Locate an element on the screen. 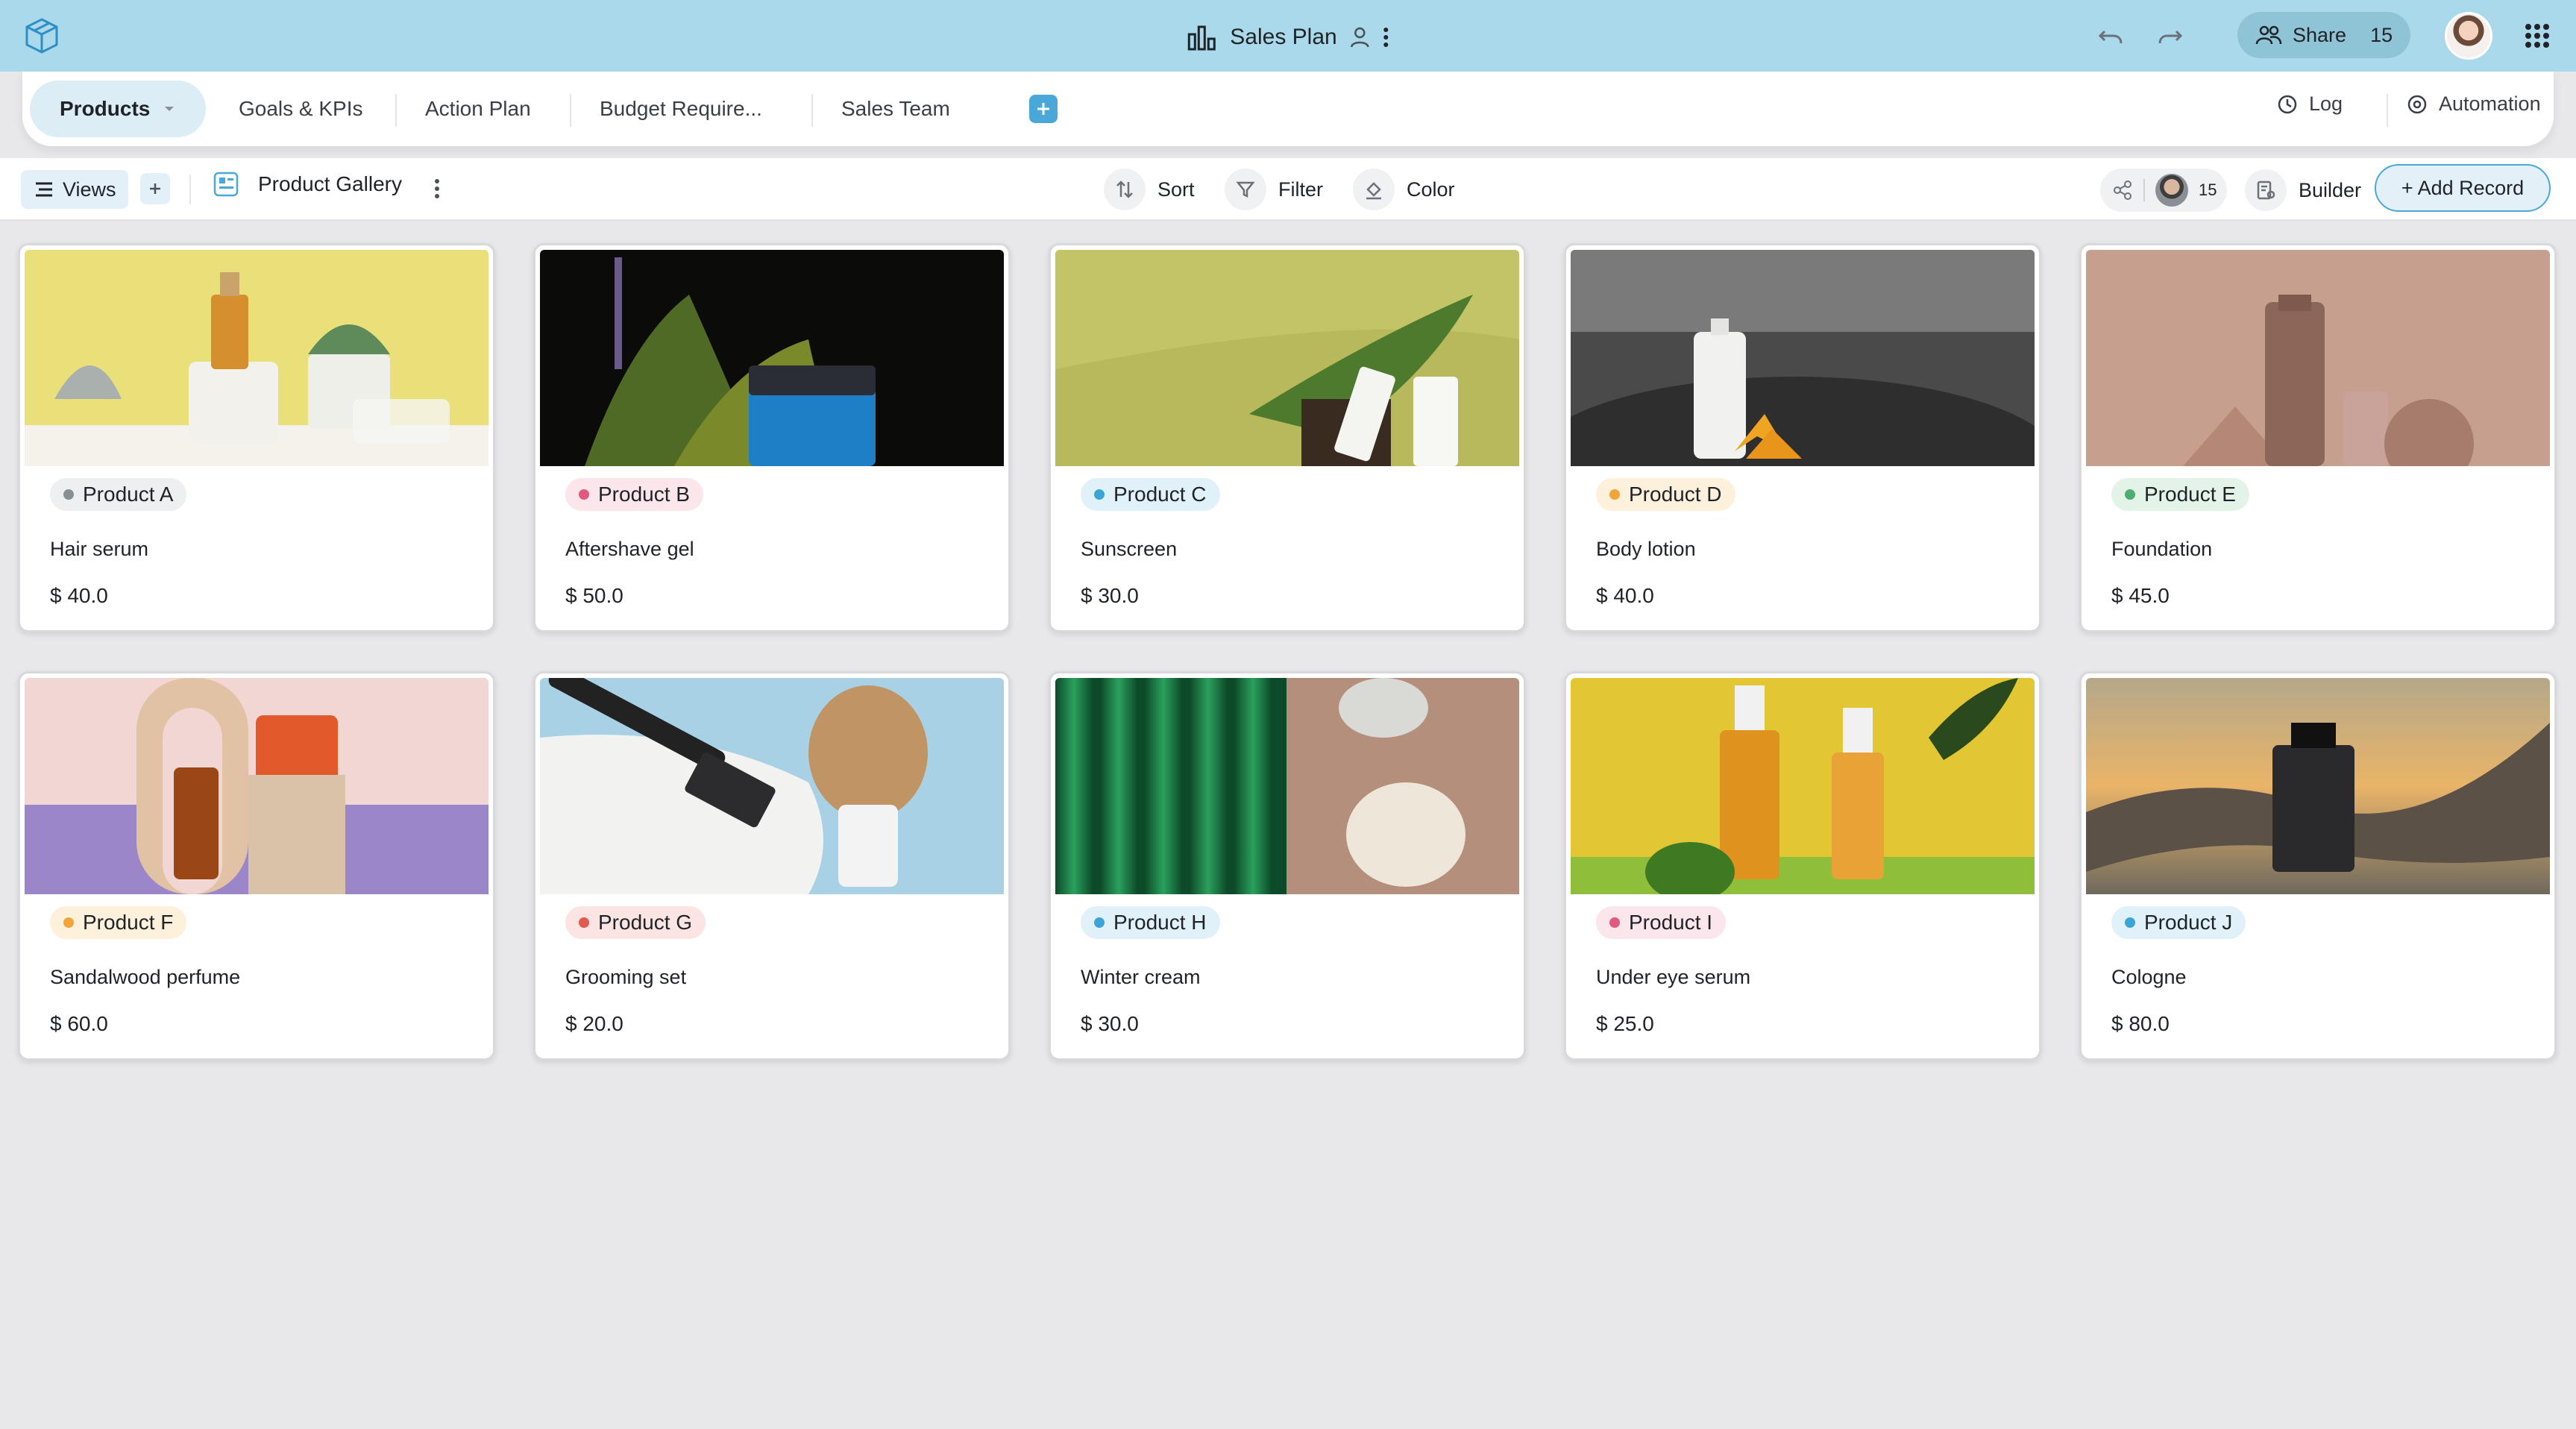  views-label: Views is located at coordinates (90, 189).